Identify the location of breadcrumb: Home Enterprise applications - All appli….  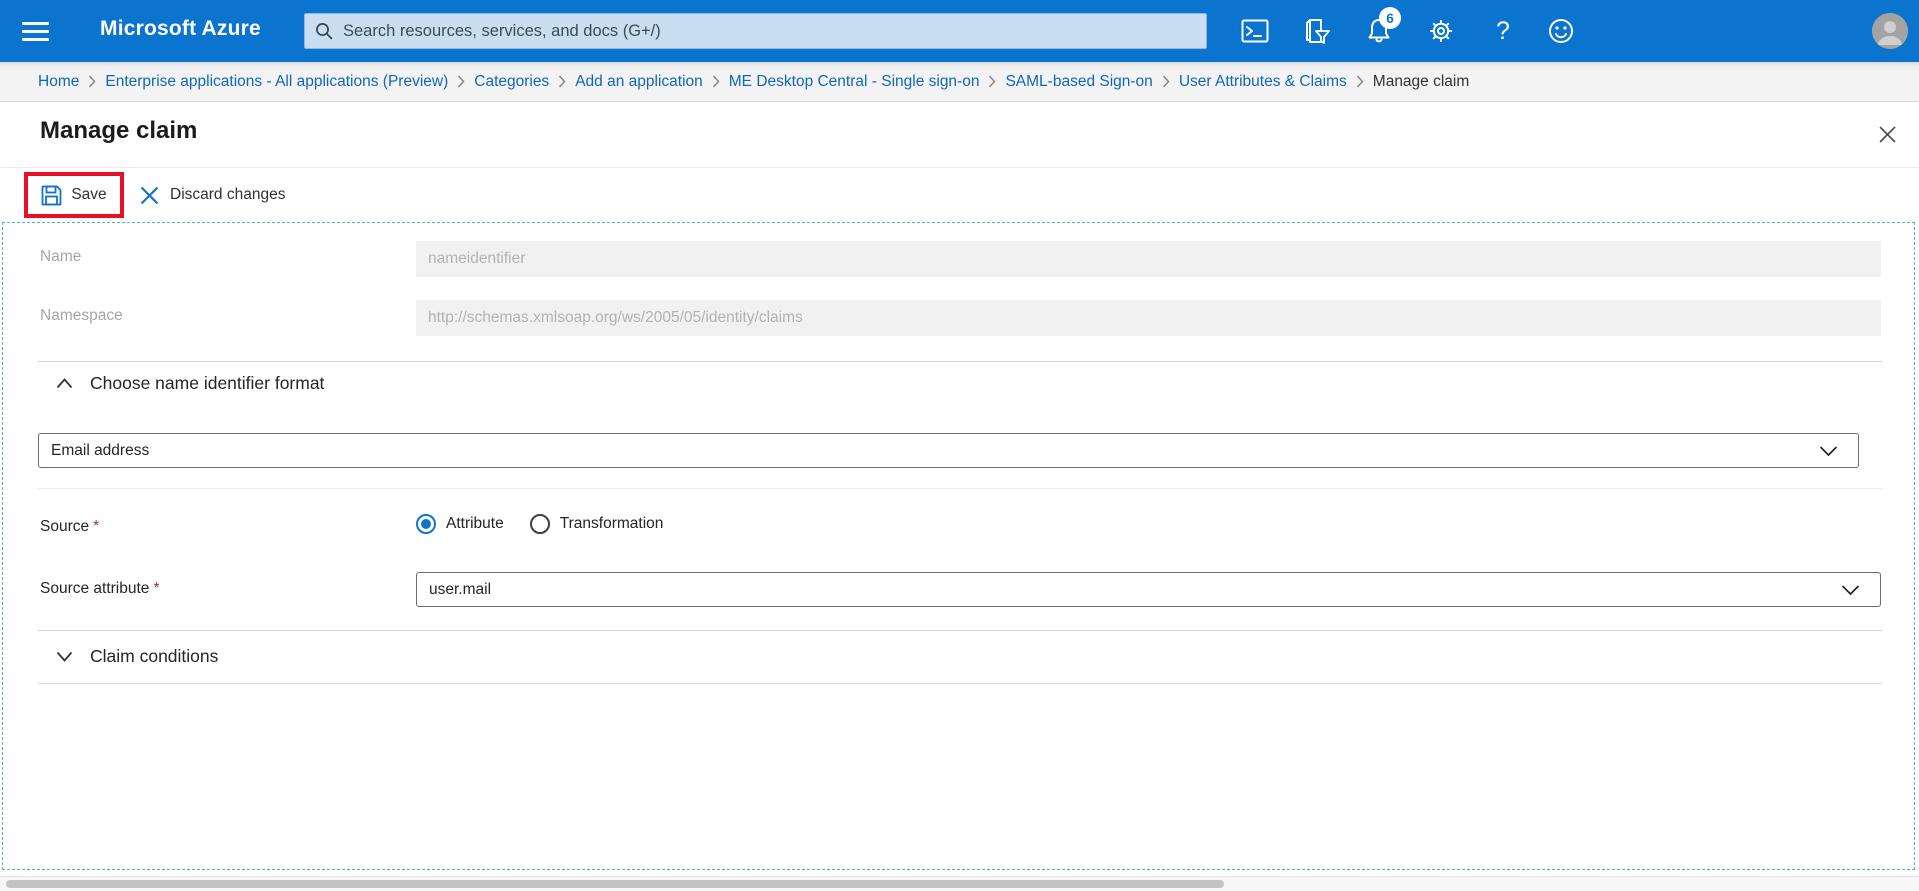
(959, 82).